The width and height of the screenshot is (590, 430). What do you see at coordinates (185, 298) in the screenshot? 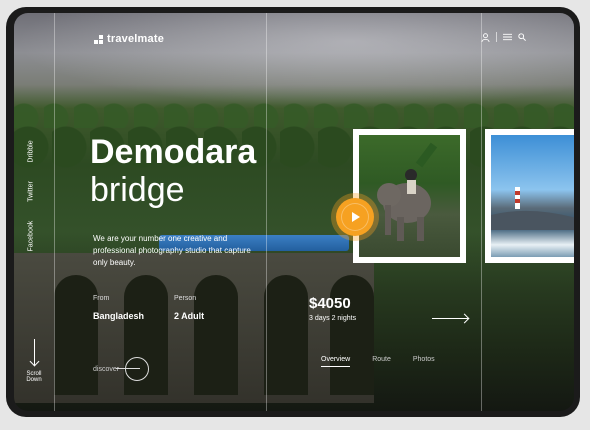
I see `person-label: Person` at bounding box center [185, 298].